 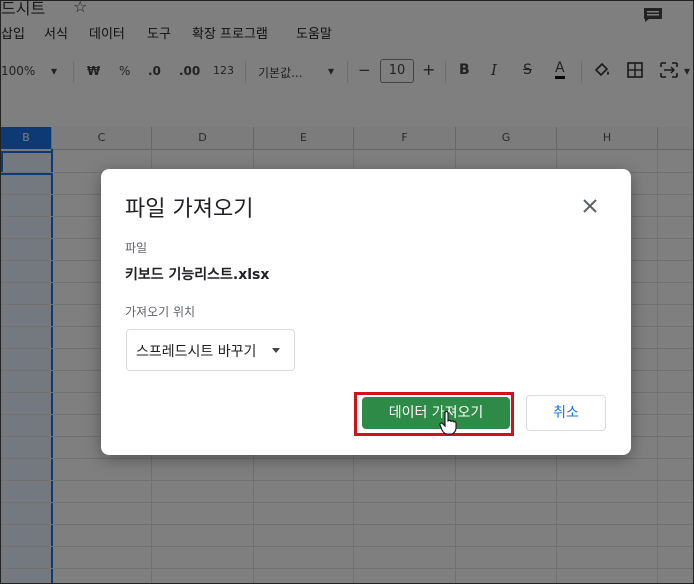 What do you see at coordinates (196, 352) in the screenshot?
I see `import-location-value: 스프레드시트 바꾸기` at bounding box center [196, 352].